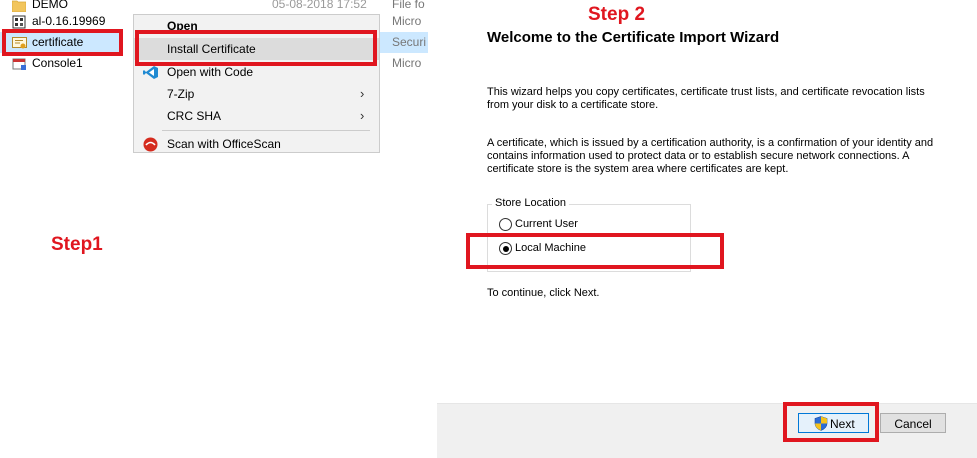 The image size is (977, 458). I want to click on step1-label: Step1, so click(77, 244).